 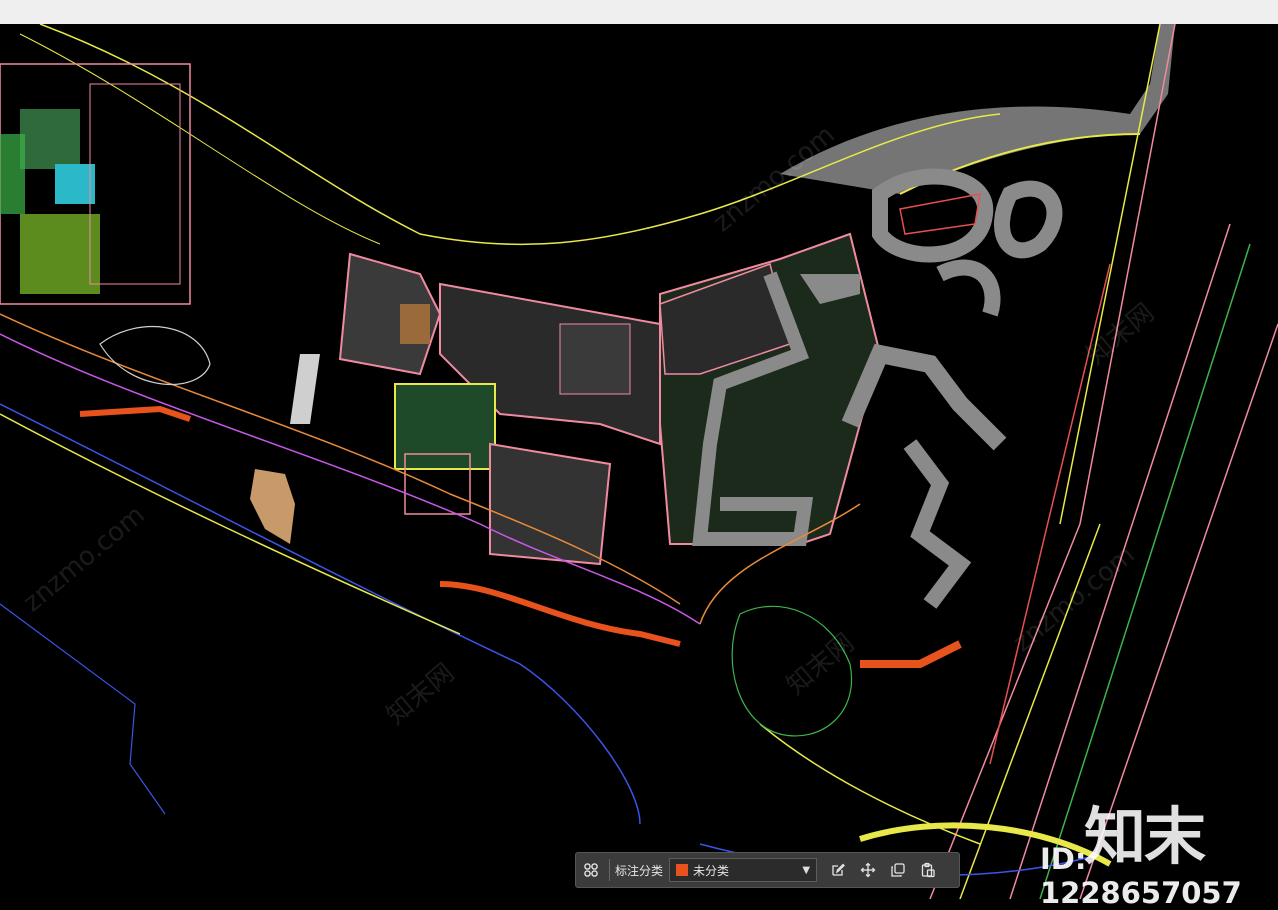 What do you see at coordinates (95, 184) in the screenshot?
I see `west-buildings` at bounding box center [95, 184].